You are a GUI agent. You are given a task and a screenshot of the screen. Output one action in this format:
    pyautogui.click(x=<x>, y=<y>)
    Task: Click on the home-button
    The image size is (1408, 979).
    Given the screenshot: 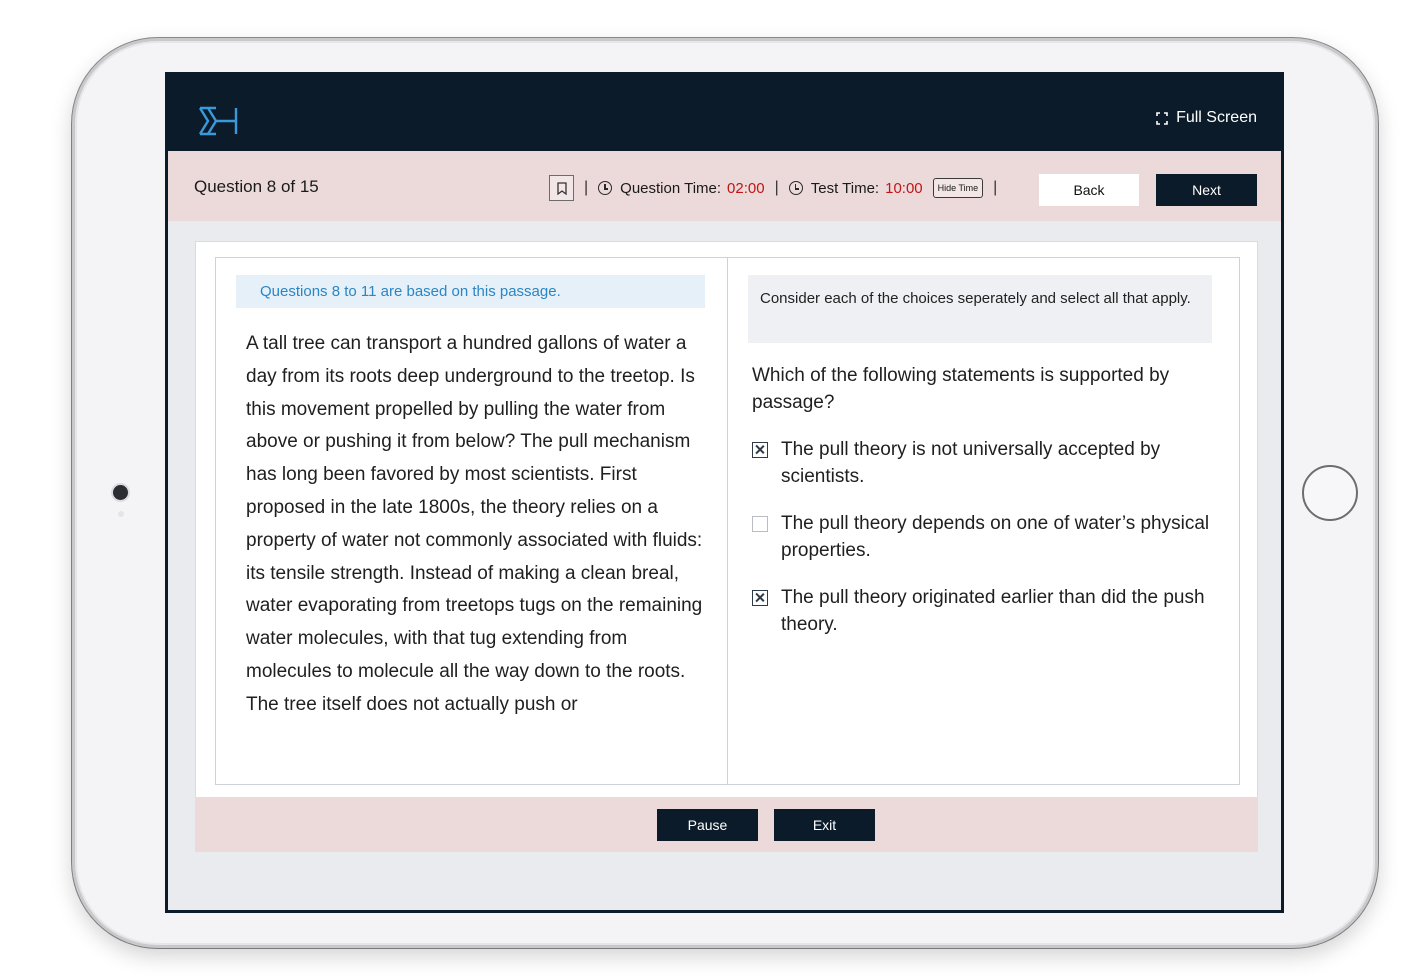 What is the action you would take?
    pyautogui.click(x=1330, y=493)
    